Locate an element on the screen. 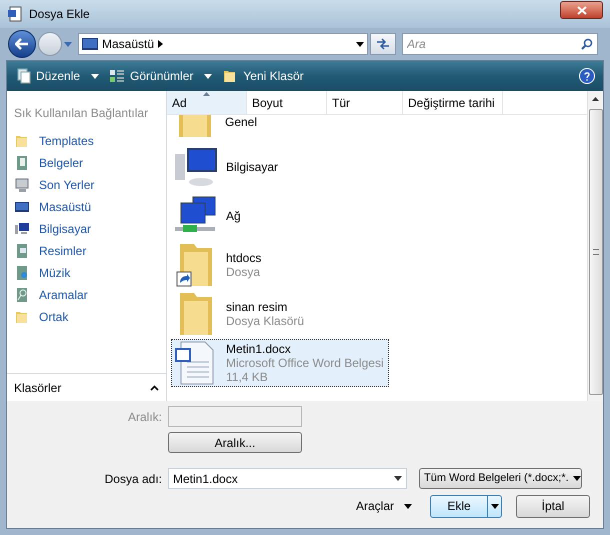 This screenshot has width=610, height=535. help-button is located at coordinates (587, 76).